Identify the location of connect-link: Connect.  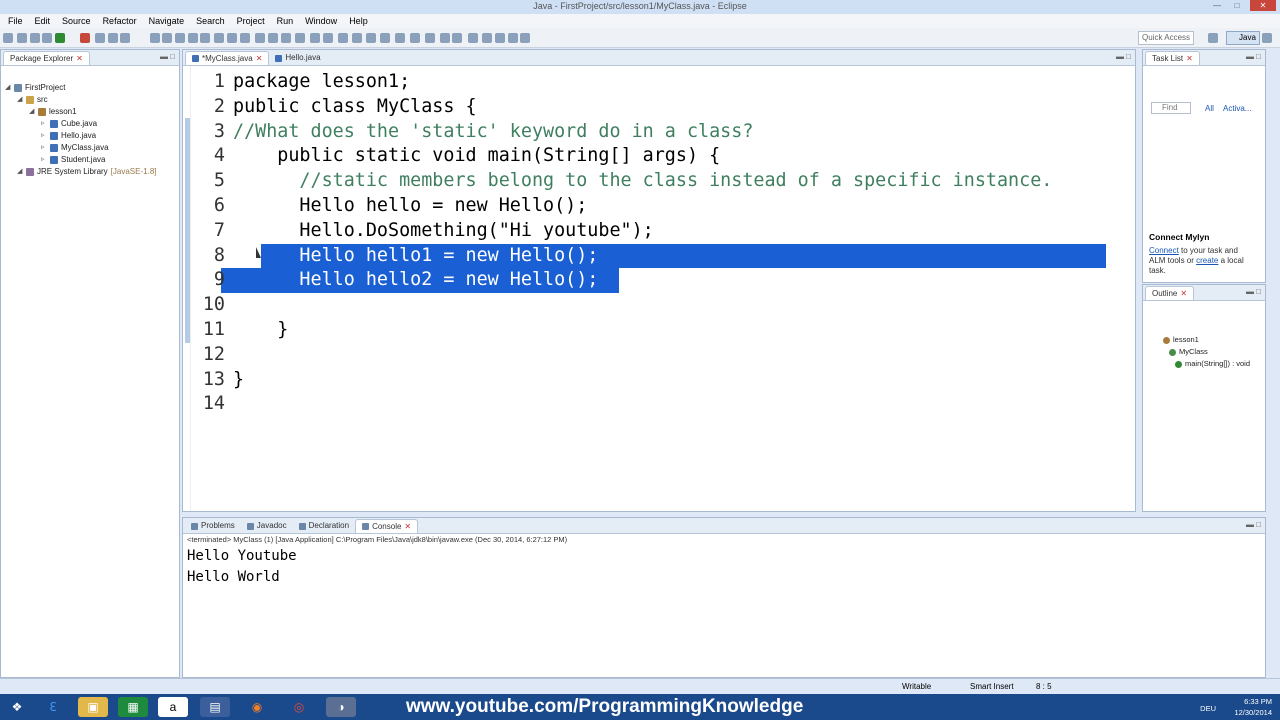
(1164, 250).